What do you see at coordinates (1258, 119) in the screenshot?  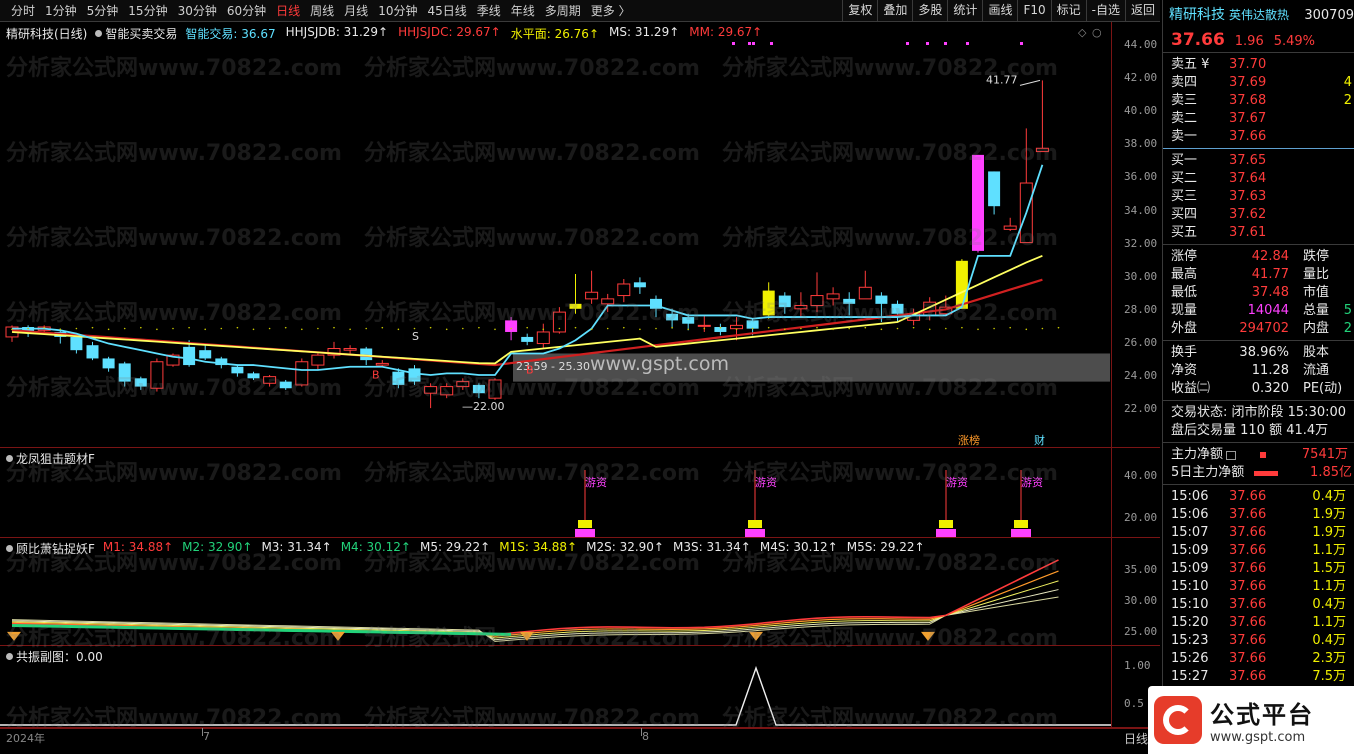 I see `book-row: 卖二 37.67` at bounding box center [1258, 119].